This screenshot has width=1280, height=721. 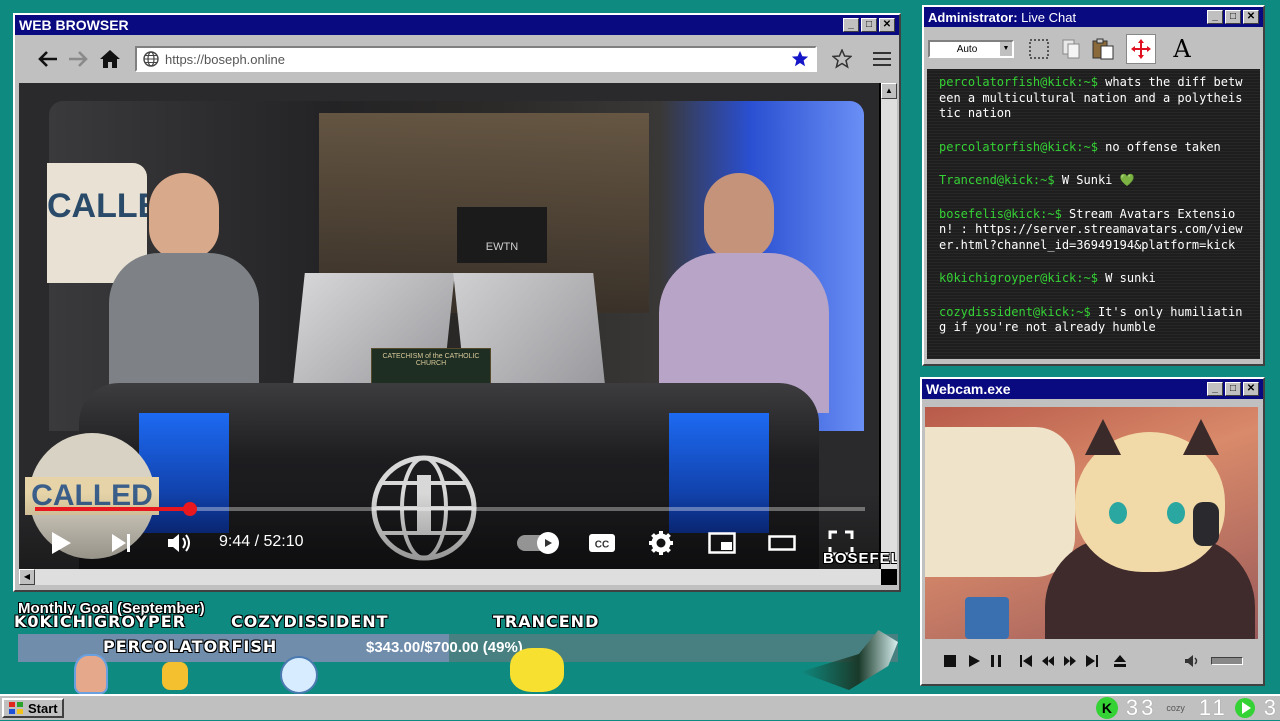 What do you see at coordinates (457, 25) in the screenshot?
I see `browser-titlebar: WEB BROWSER _ □ ✕` at bounding box center [457, 25].